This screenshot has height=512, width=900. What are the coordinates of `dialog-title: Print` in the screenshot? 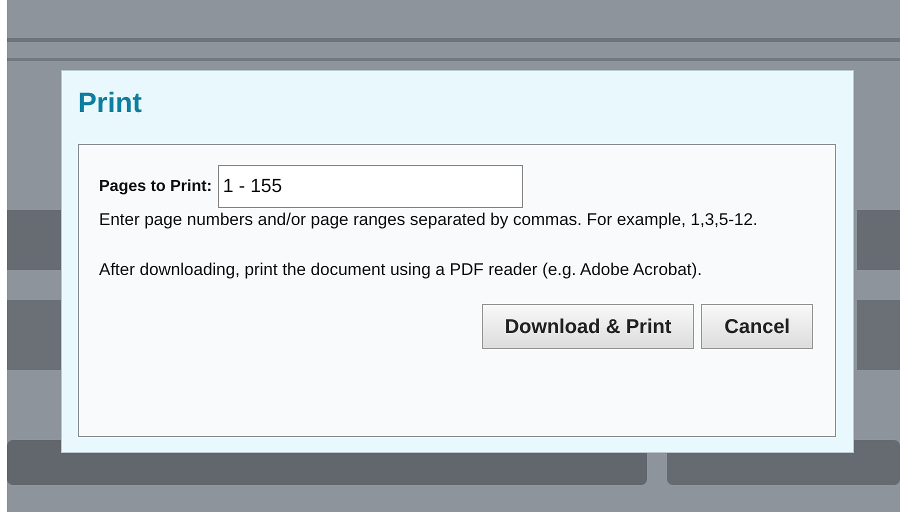 It's located at (110, 104).